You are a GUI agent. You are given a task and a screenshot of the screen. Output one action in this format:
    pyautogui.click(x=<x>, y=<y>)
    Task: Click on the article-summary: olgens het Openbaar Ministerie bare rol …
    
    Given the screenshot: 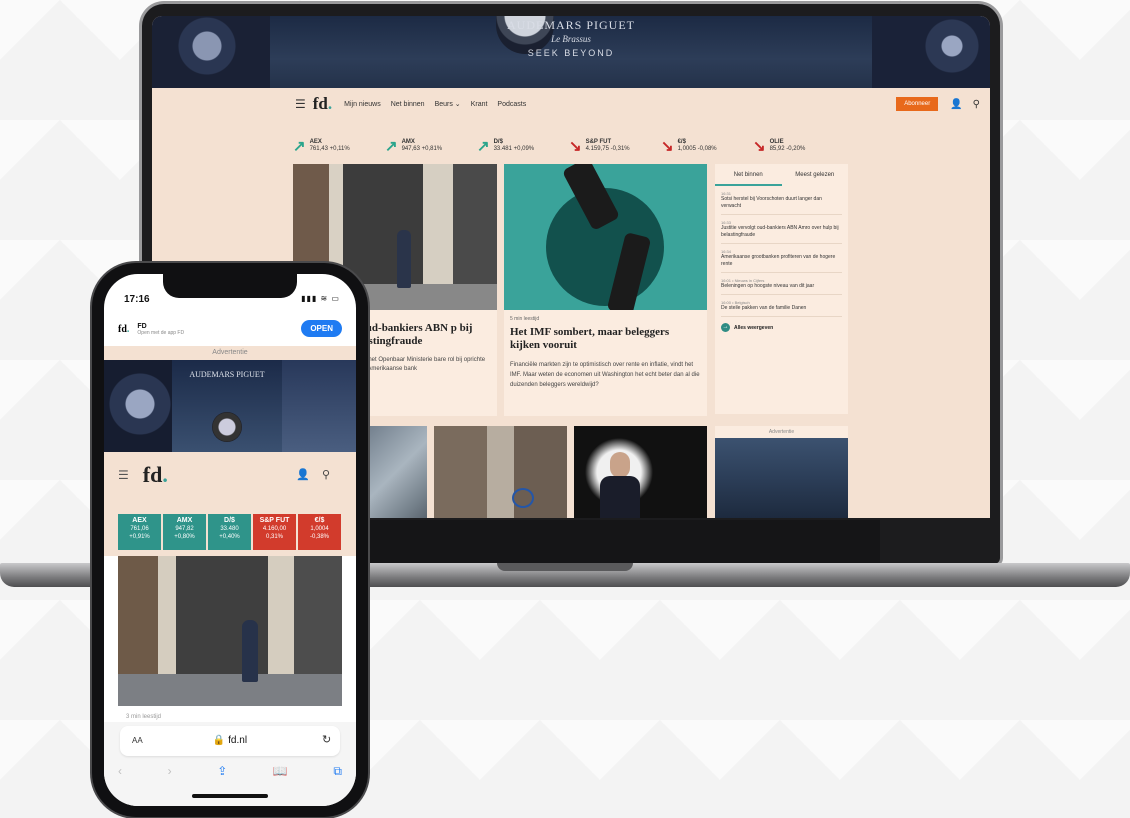 What is the action you would take?
    pyautogui.click(x=417, y=364)
    